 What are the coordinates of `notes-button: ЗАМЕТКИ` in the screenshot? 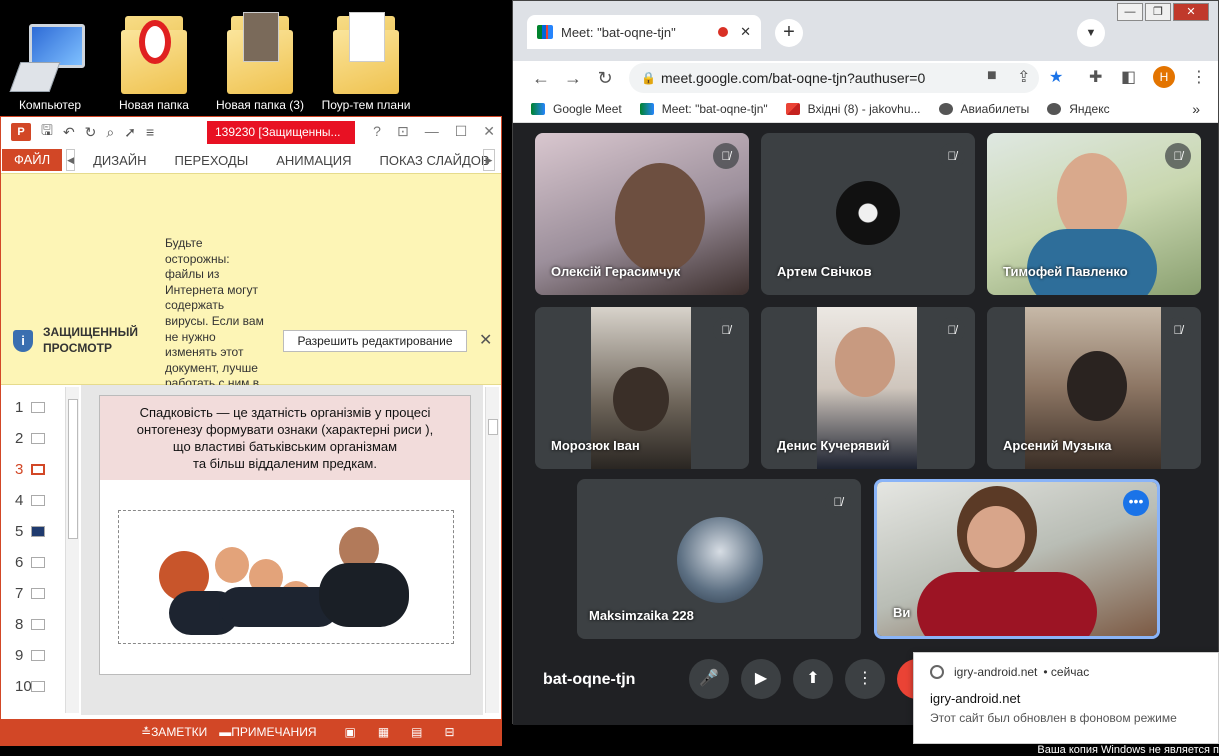 It's located at (179, 732).